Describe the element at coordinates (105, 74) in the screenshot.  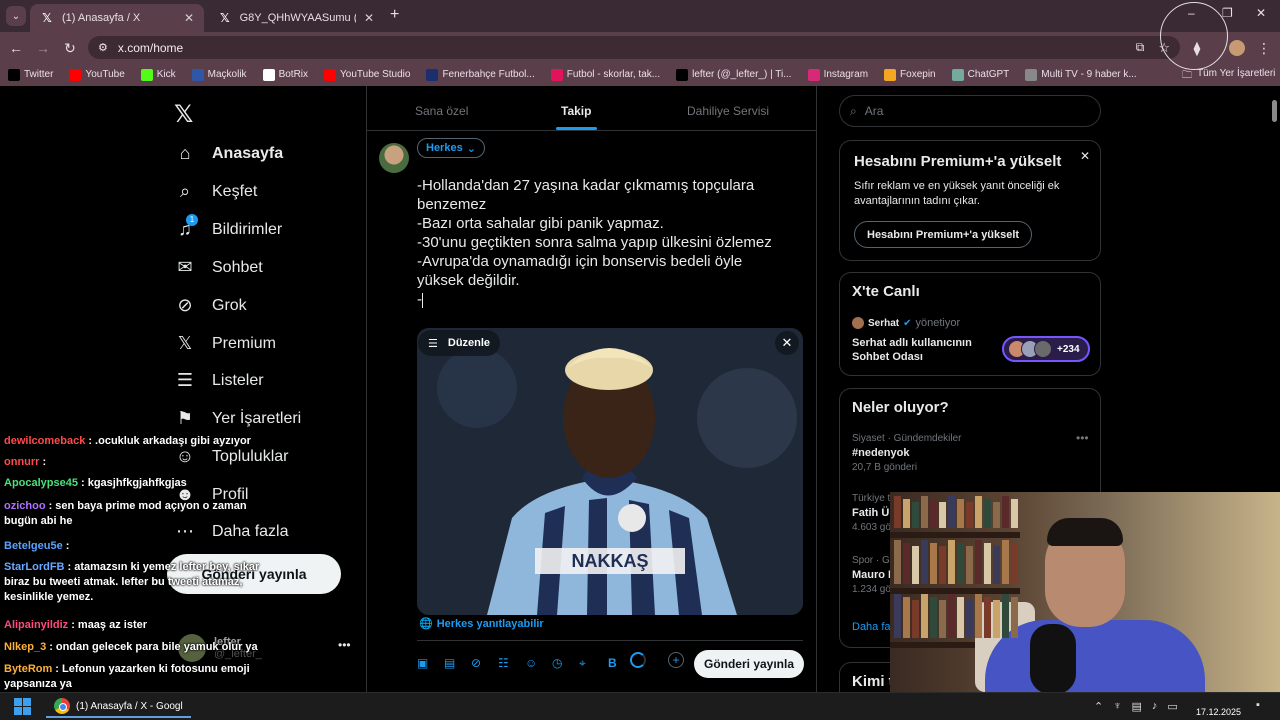
I see `bookmark-label: YouTube` at that location.